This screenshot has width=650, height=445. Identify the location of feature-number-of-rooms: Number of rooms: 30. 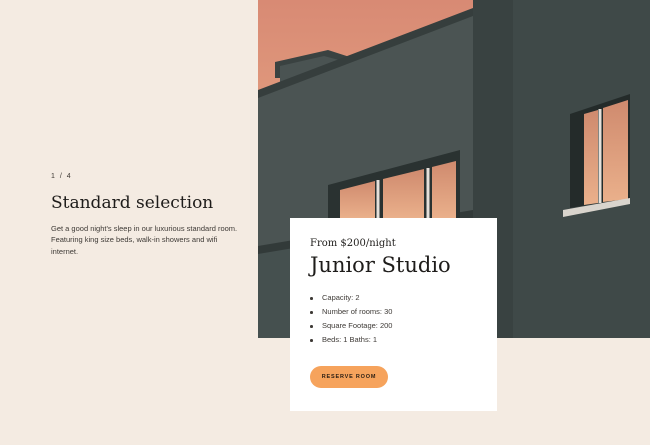
(393, 312).